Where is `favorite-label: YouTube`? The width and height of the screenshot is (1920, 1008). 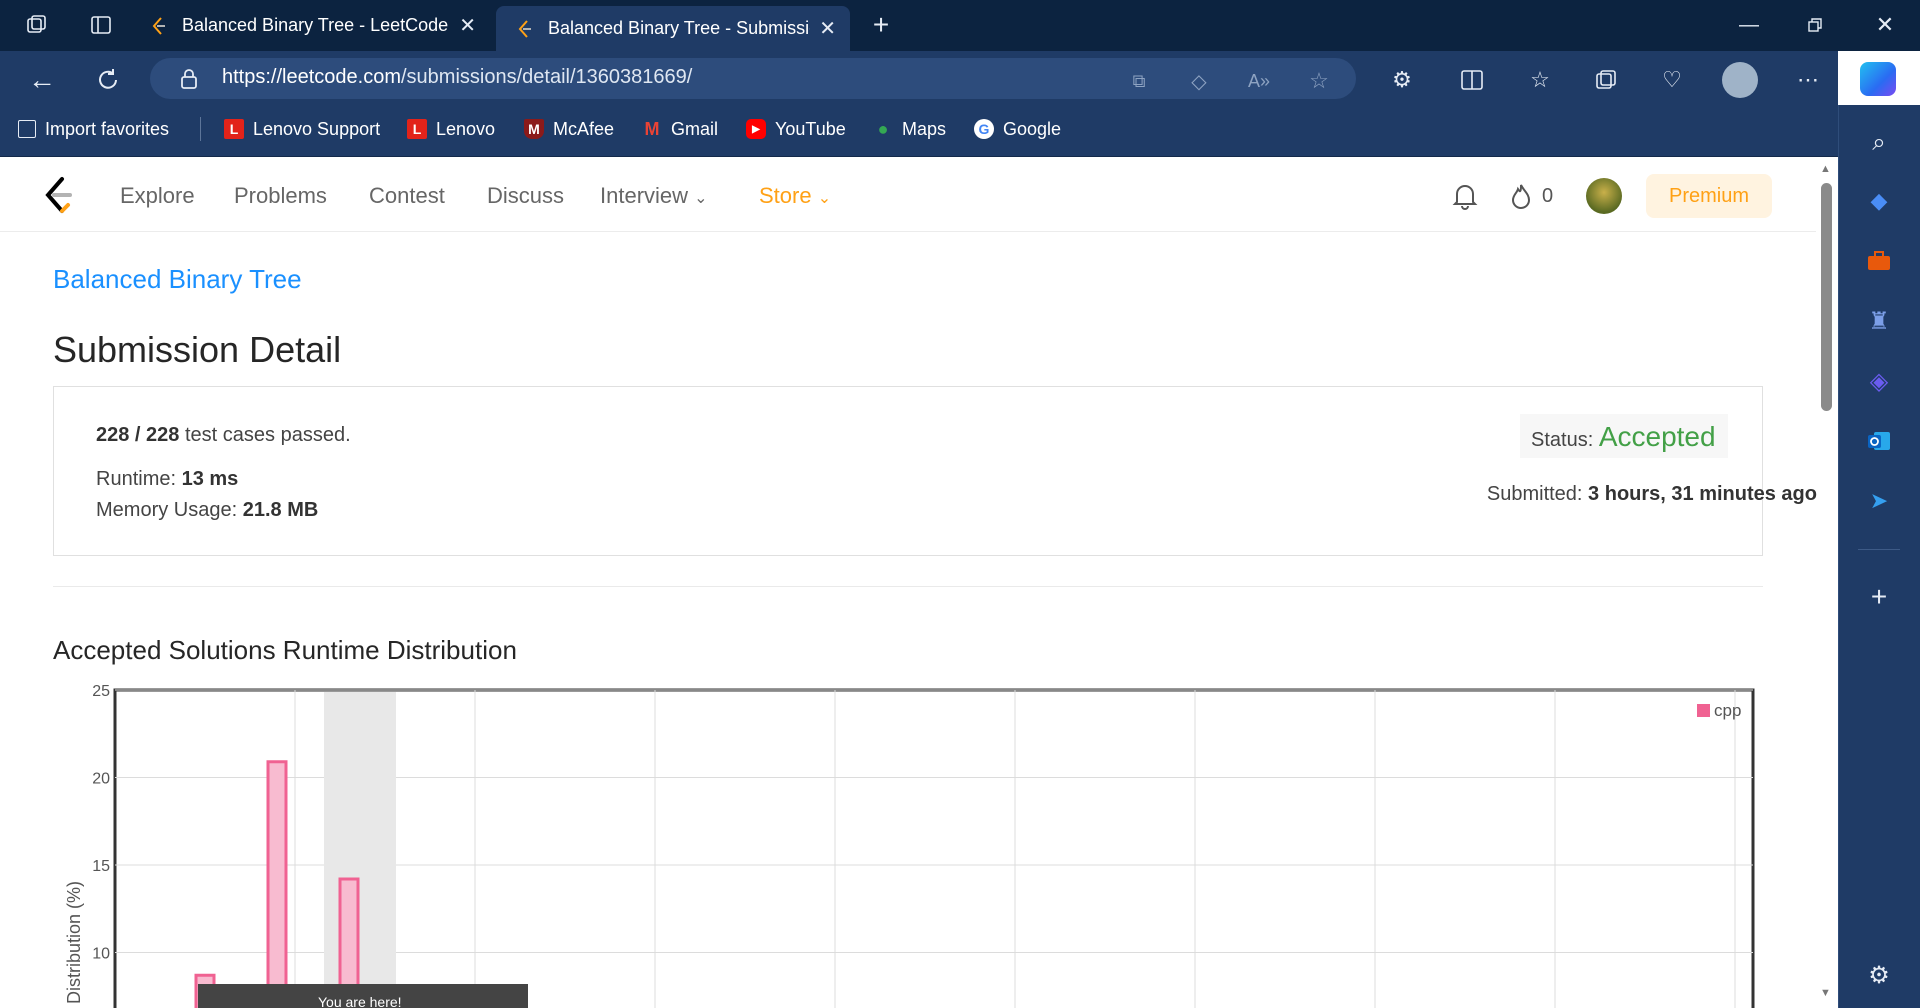
favorite-label: YouTube is located at coordinates (810, 128).